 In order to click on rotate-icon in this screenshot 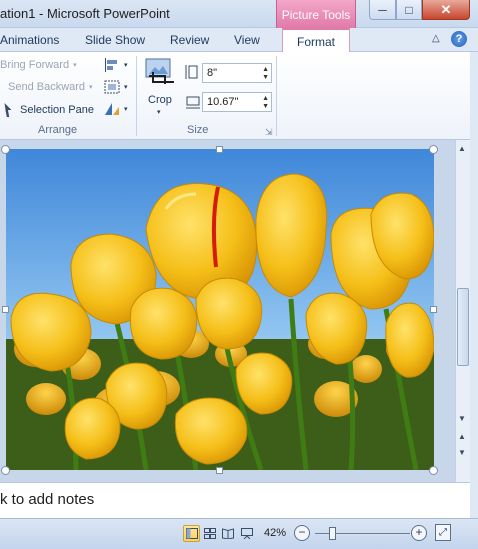, I will do `click(112, 109)`.